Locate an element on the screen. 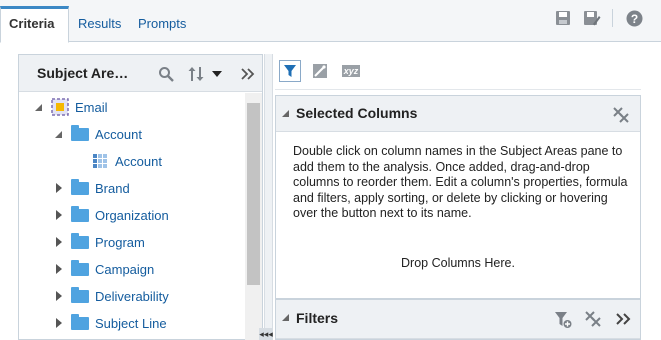 Image resolution: width=661 pixels, height=340 pixels. tree-label: Email is located at coordinates (91, 107).